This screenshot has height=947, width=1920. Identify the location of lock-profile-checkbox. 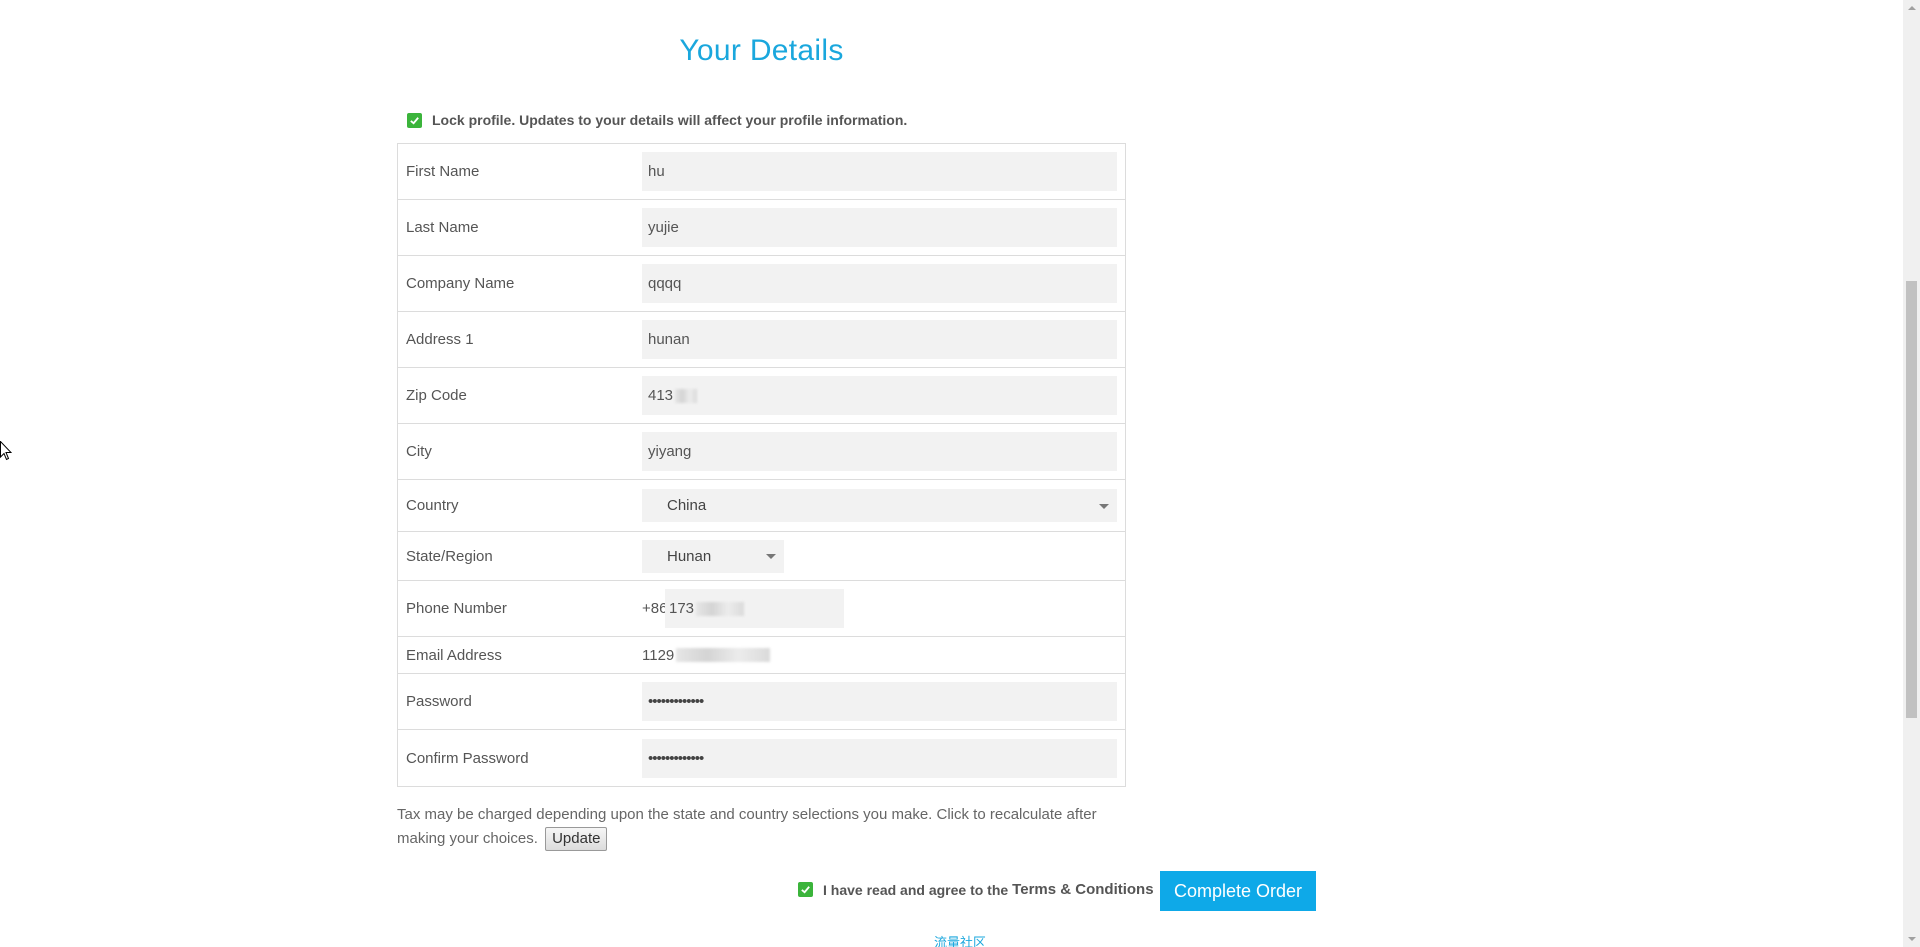
(414, 120).